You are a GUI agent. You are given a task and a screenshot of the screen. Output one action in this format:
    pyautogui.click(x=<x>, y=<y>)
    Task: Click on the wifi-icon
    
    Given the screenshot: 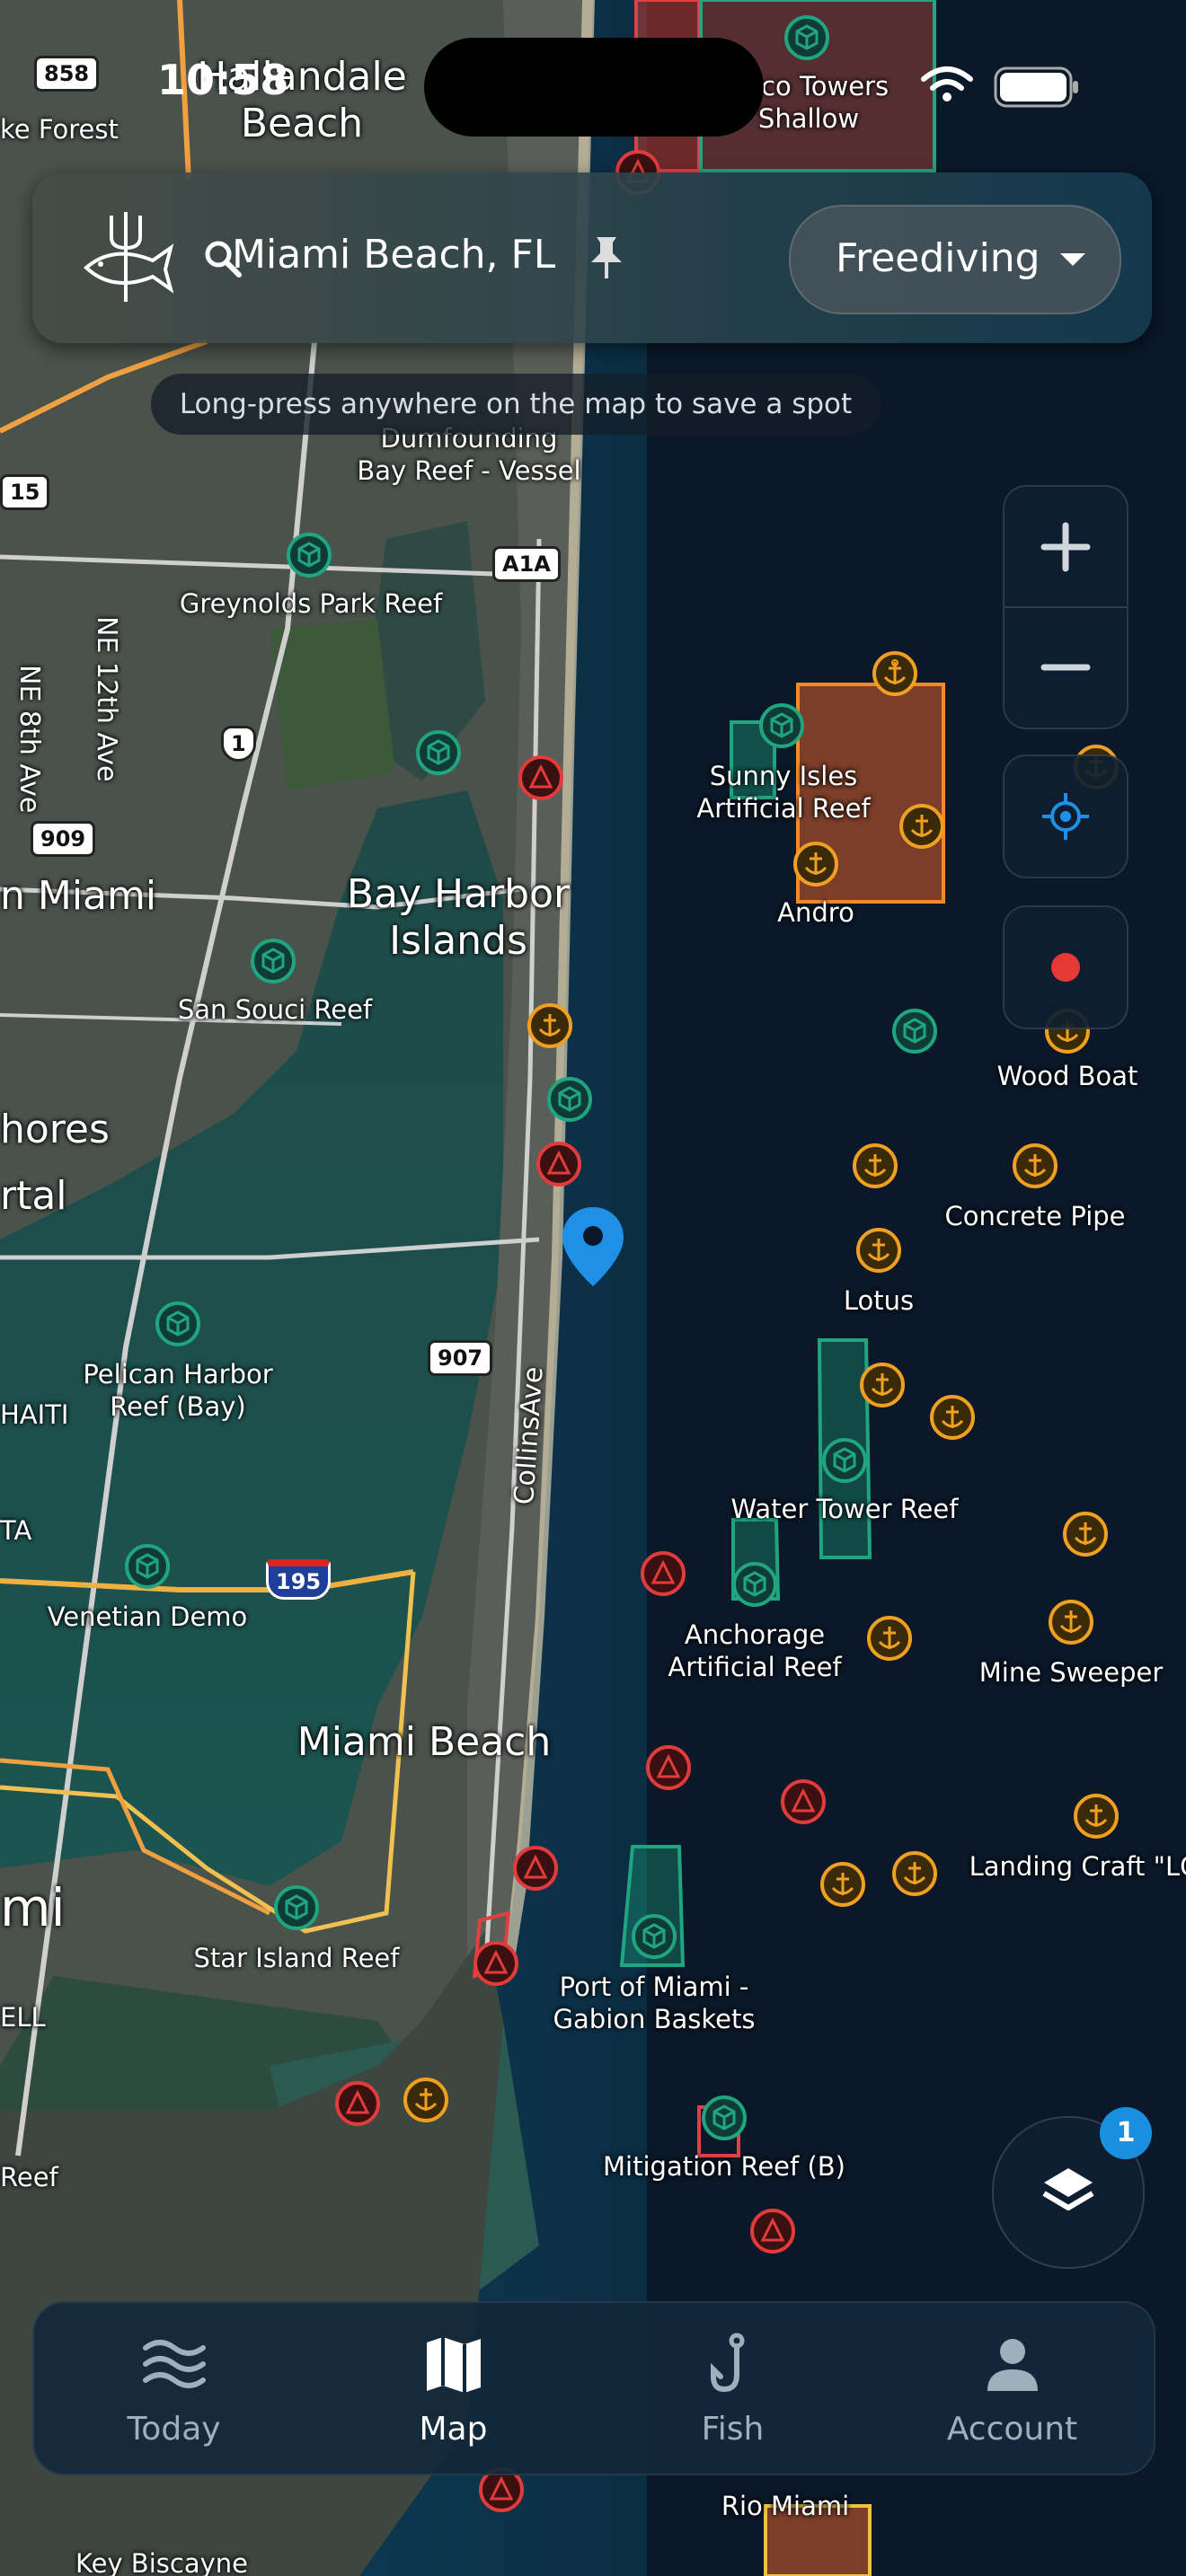 What is the action you would take?
    pyautogui.click(x=947, y=83)
    